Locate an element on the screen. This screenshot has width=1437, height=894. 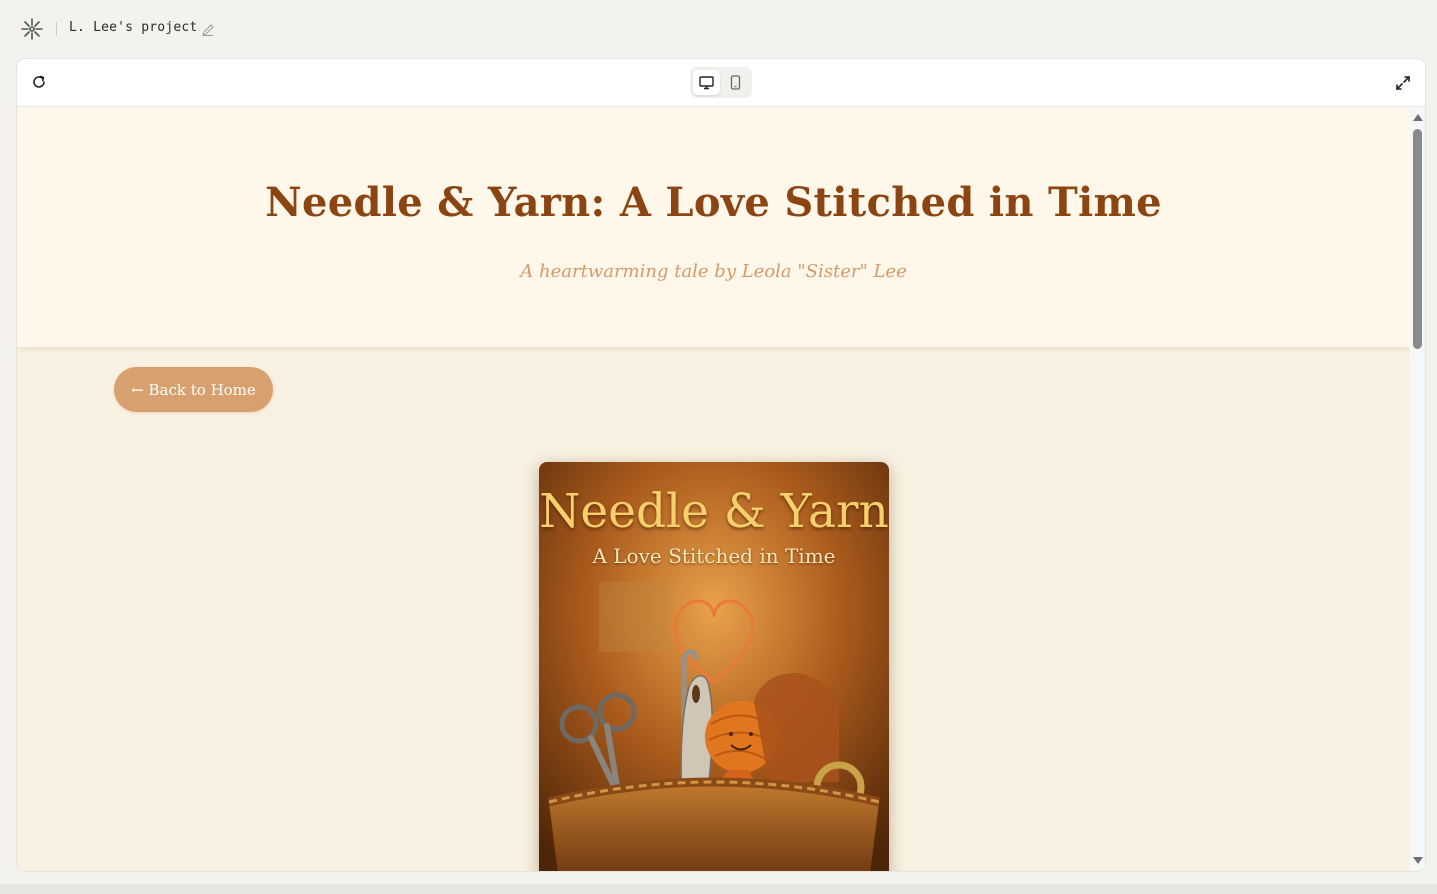
book-cover: Needle & Yarn A Love Stitched in Time is located at coordinates (714, 666).